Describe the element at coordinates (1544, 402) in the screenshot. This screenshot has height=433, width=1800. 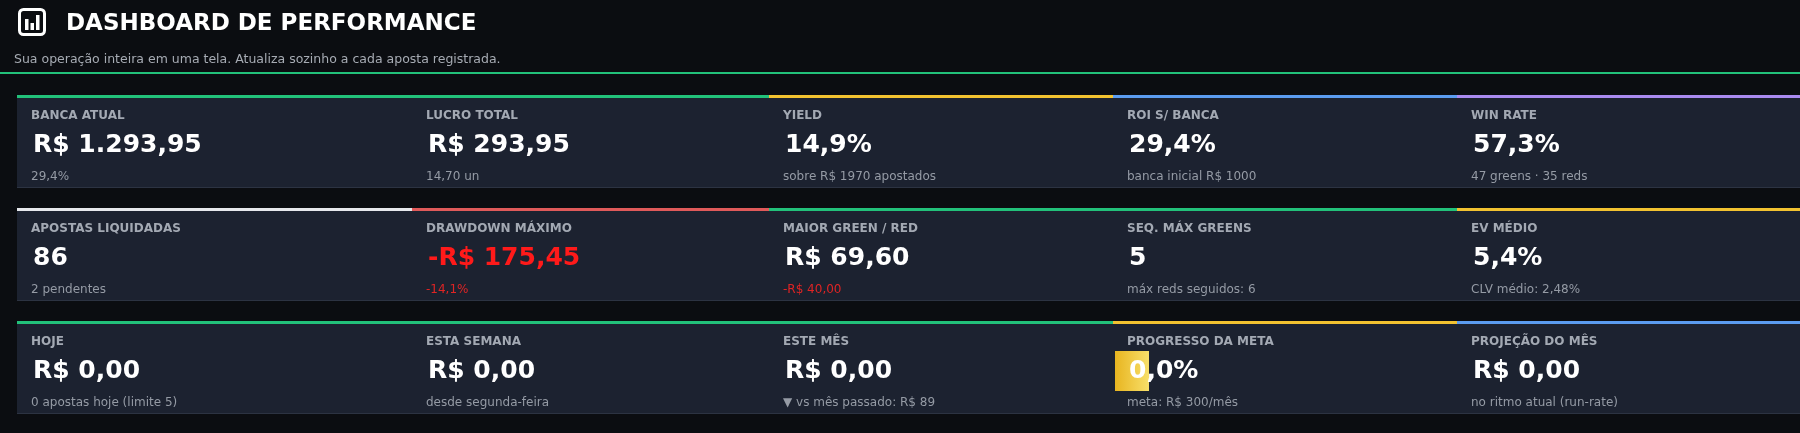
I see `metric-note: no ritmo atual (run-rate)` at that location.